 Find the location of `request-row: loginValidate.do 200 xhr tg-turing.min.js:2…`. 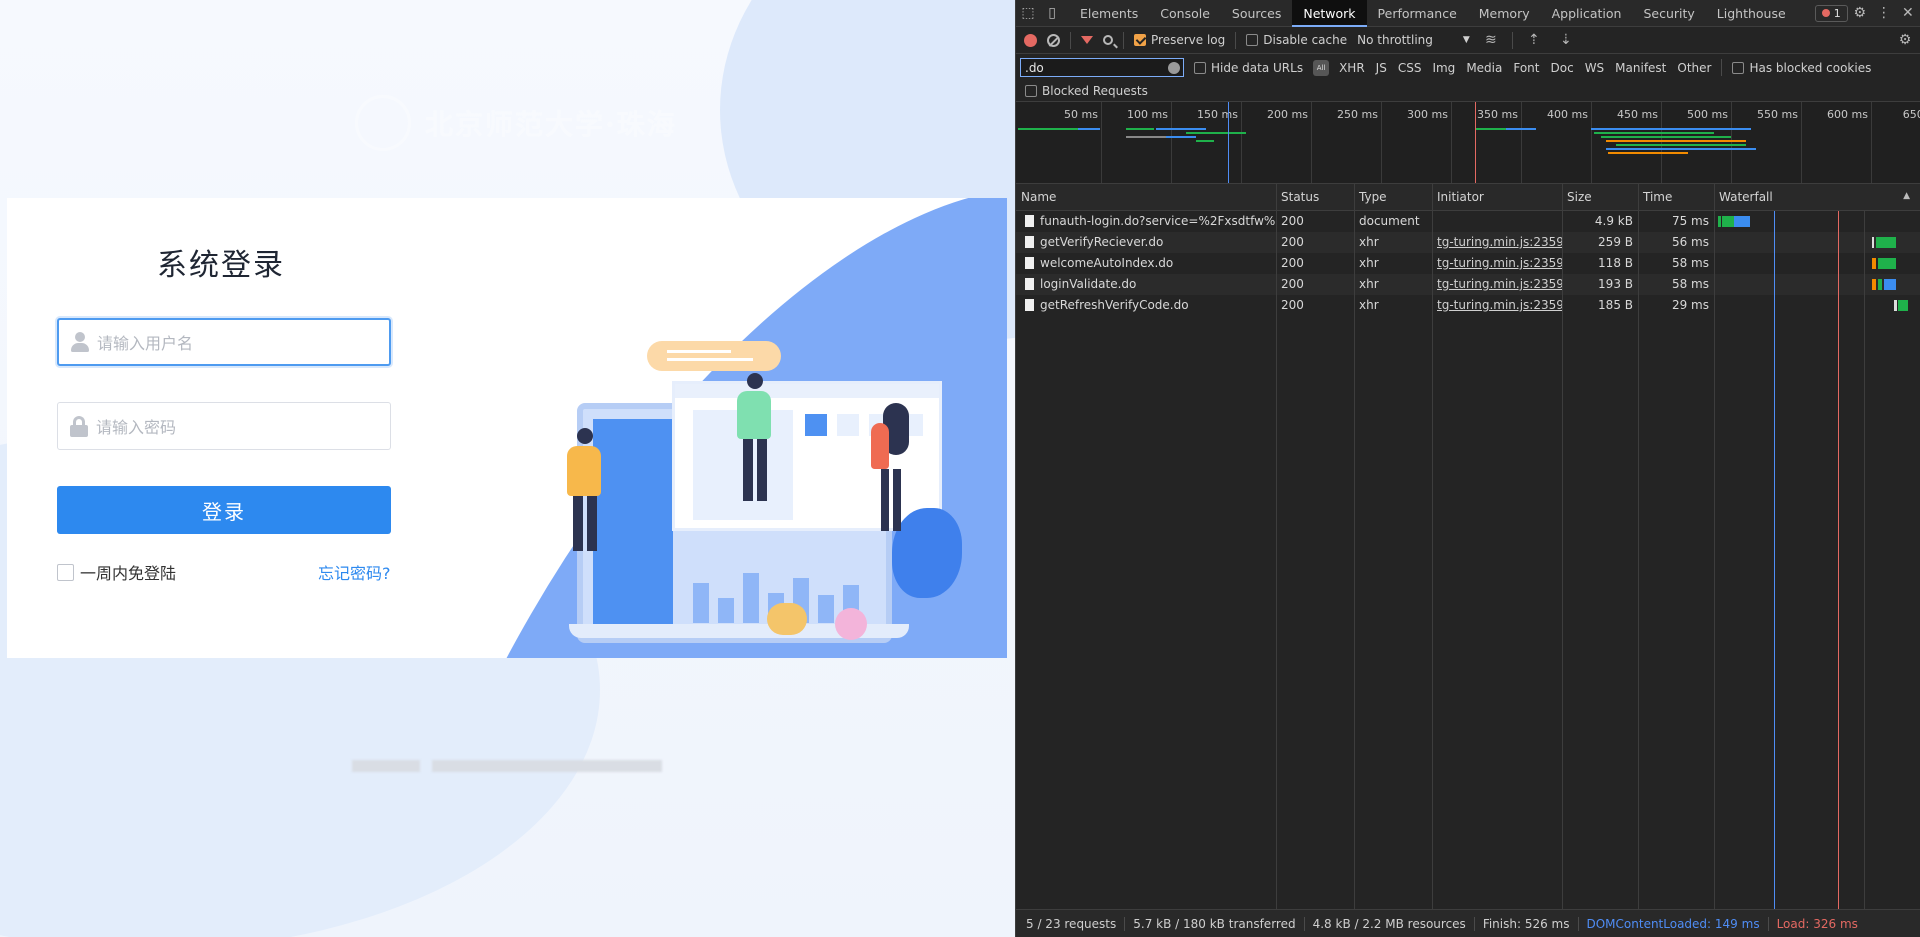

request-row: loginValidate.do 200 xhr tg-turing.min.js:2… is located at coordinates (1468, 284).